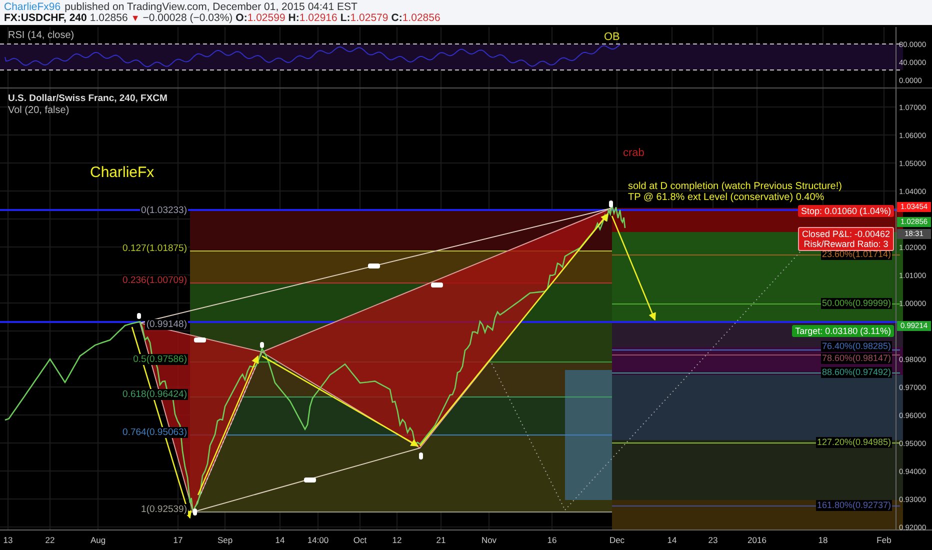  Describe the element at coordinates (135, 18) in the screenshot. I see `down-triangle-icon: ▼` at that location.